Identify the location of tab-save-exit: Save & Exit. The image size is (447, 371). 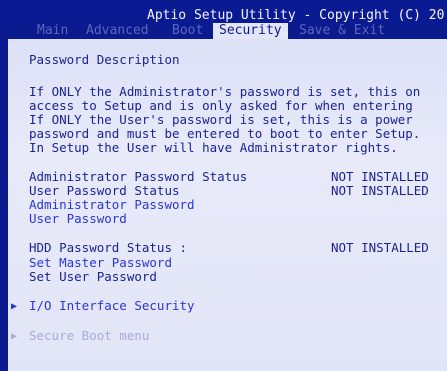
(342, 31).